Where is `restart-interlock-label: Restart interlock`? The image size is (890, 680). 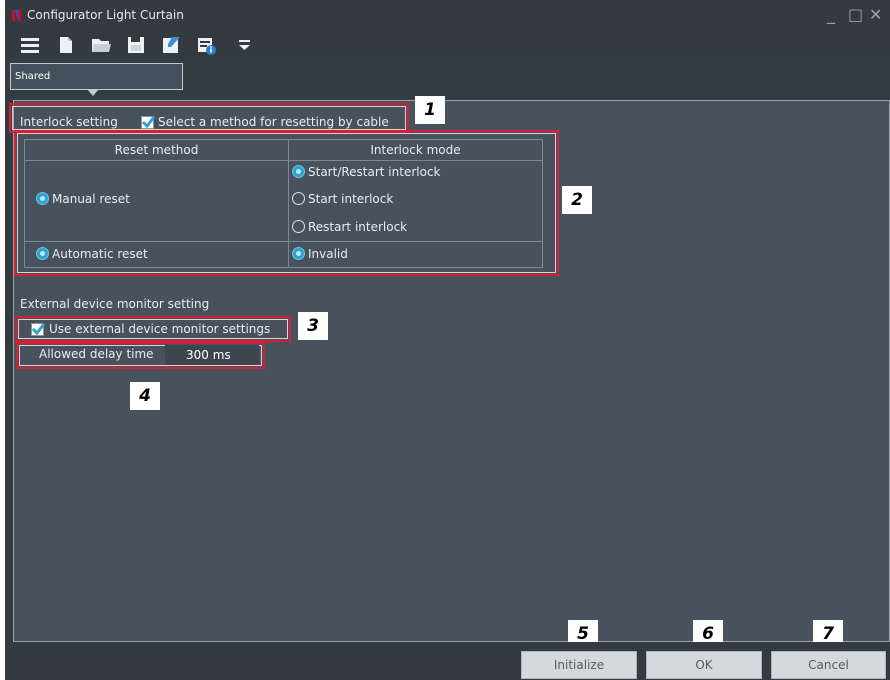
restart-interlock-label: Restart interlock is located at coordinates (357, 227).